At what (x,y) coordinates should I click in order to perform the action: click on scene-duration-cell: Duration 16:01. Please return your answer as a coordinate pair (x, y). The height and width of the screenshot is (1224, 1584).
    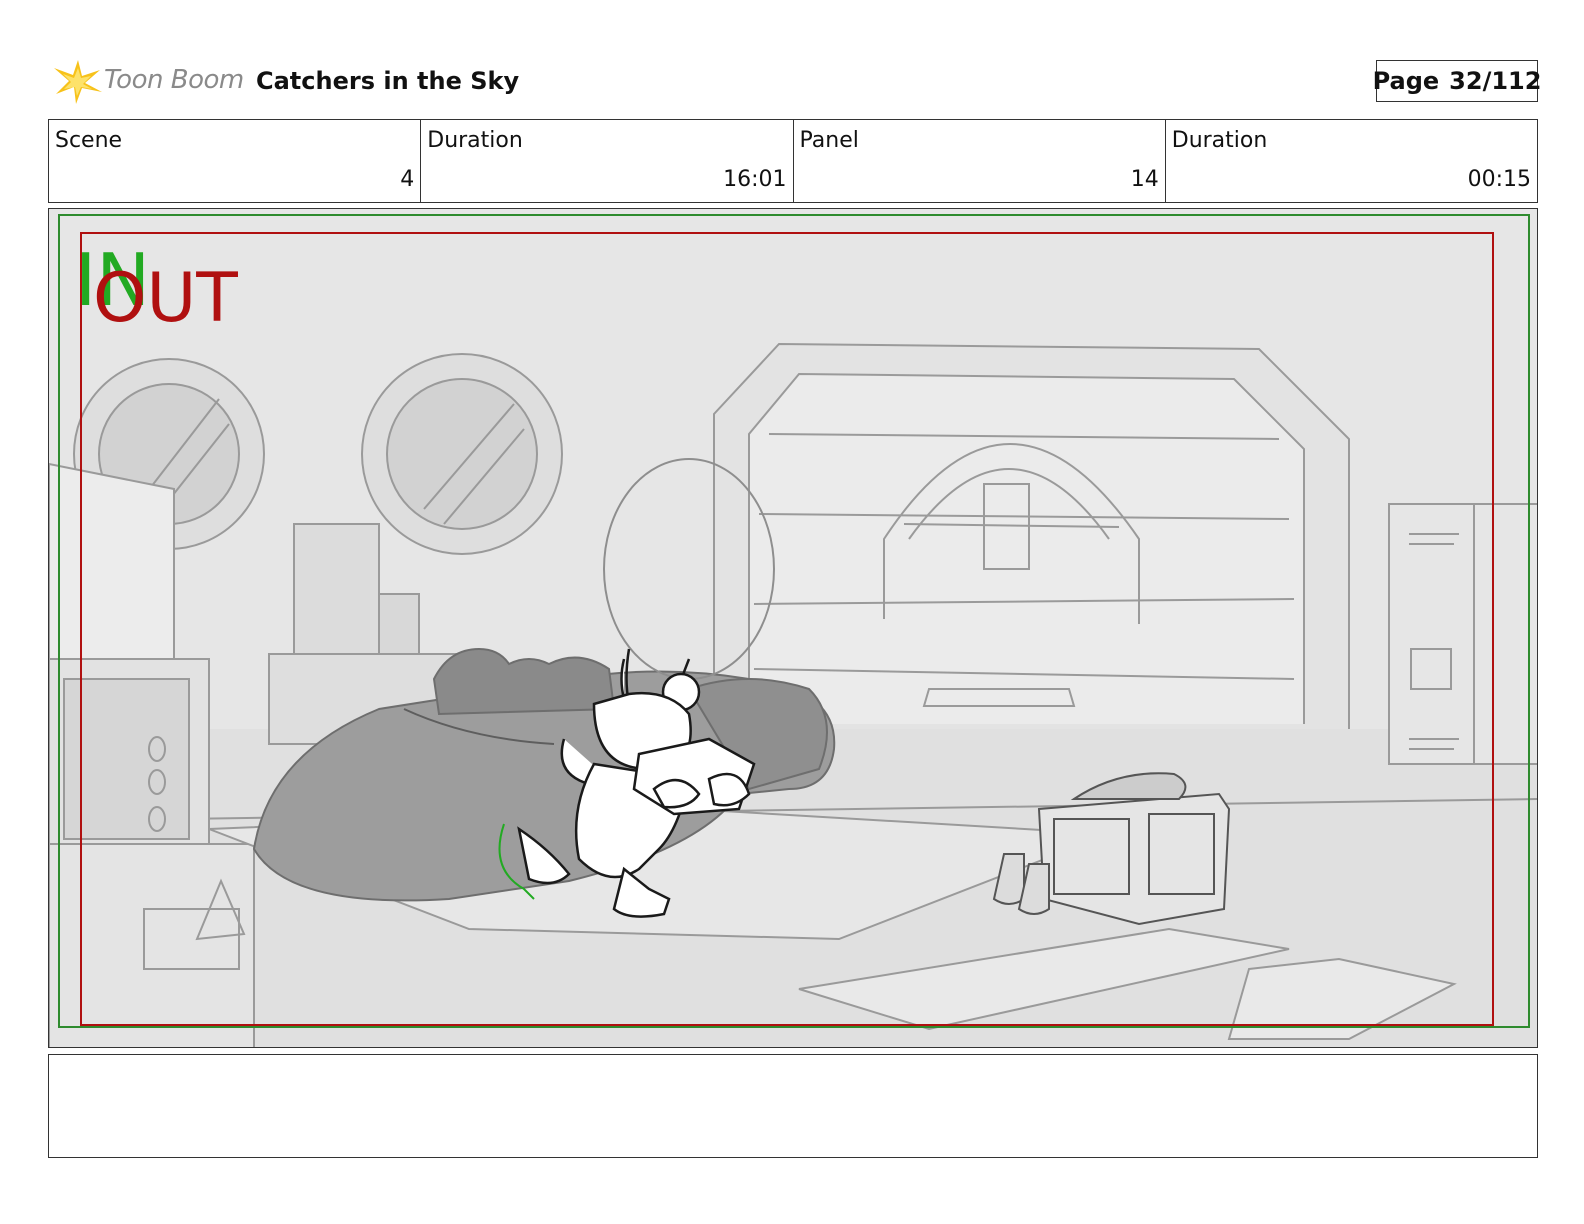
    Looking at the image, I should click on (607, 161).